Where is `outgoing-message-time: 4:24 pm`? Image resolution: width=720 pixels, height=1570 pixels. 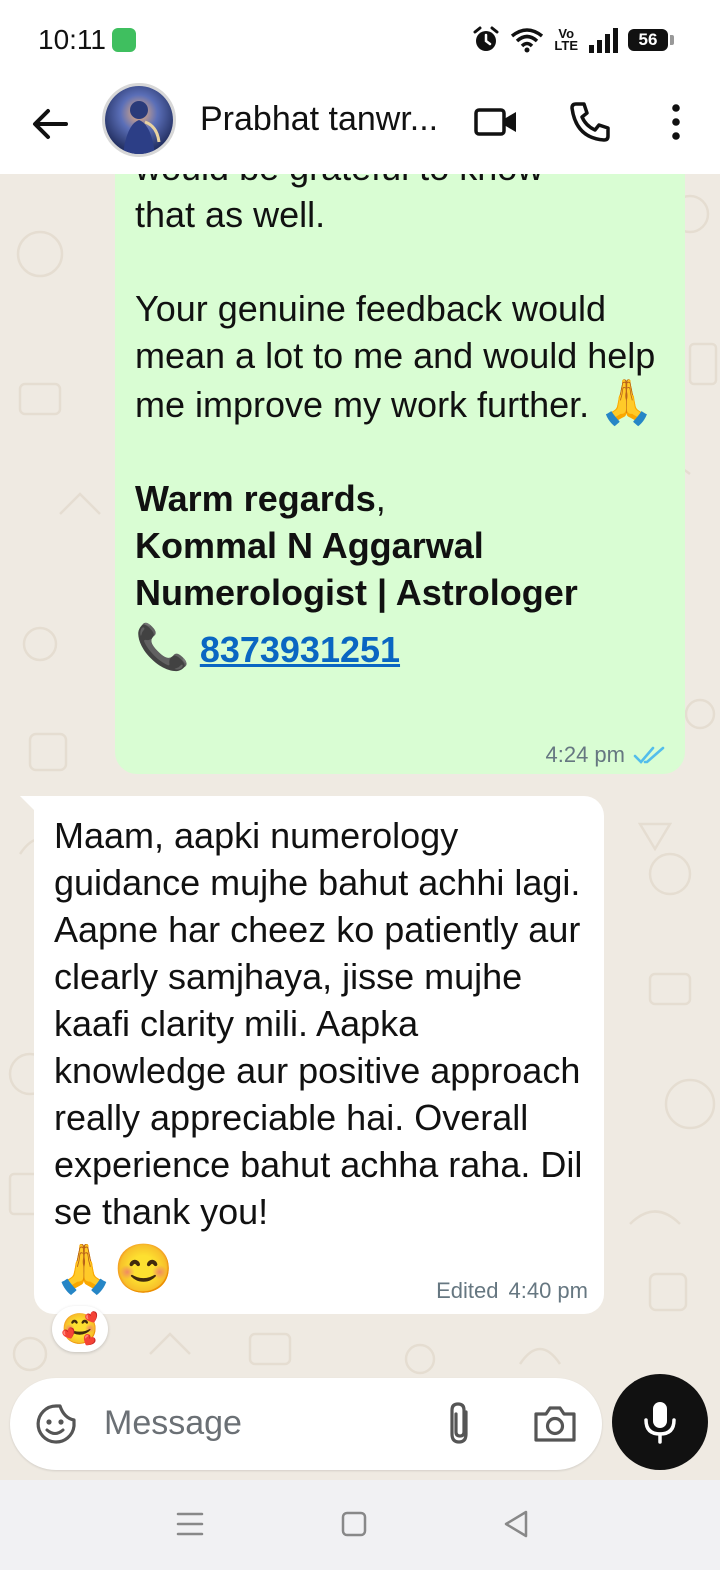
outgoing-message-time: 4:24 pm is located at coordinates (585, 754).